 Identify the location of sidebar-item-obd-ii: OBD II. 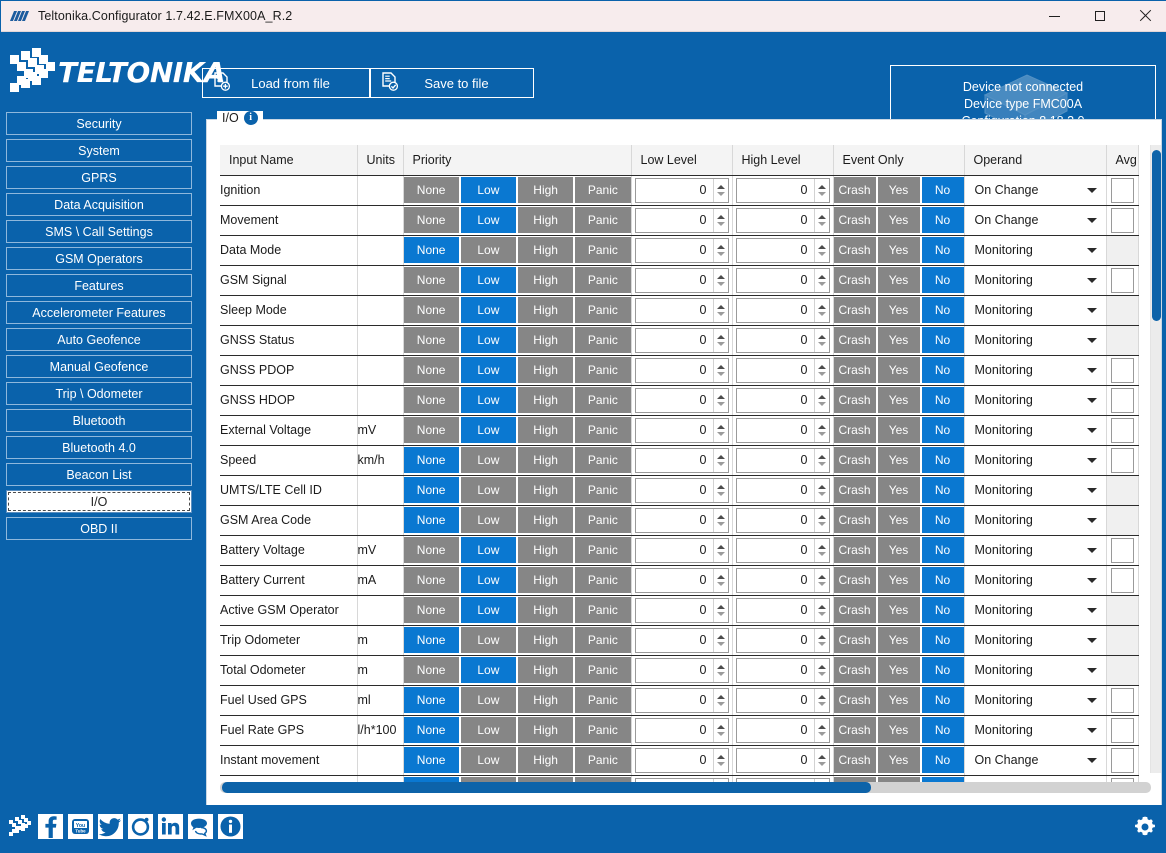
(99, 528).